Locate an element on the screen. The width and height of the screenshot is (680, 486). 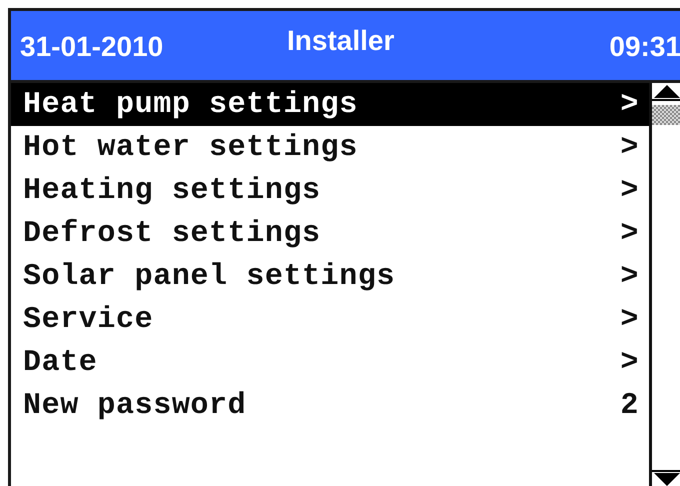
menu-label: New password is located at coordinates (134, 405).